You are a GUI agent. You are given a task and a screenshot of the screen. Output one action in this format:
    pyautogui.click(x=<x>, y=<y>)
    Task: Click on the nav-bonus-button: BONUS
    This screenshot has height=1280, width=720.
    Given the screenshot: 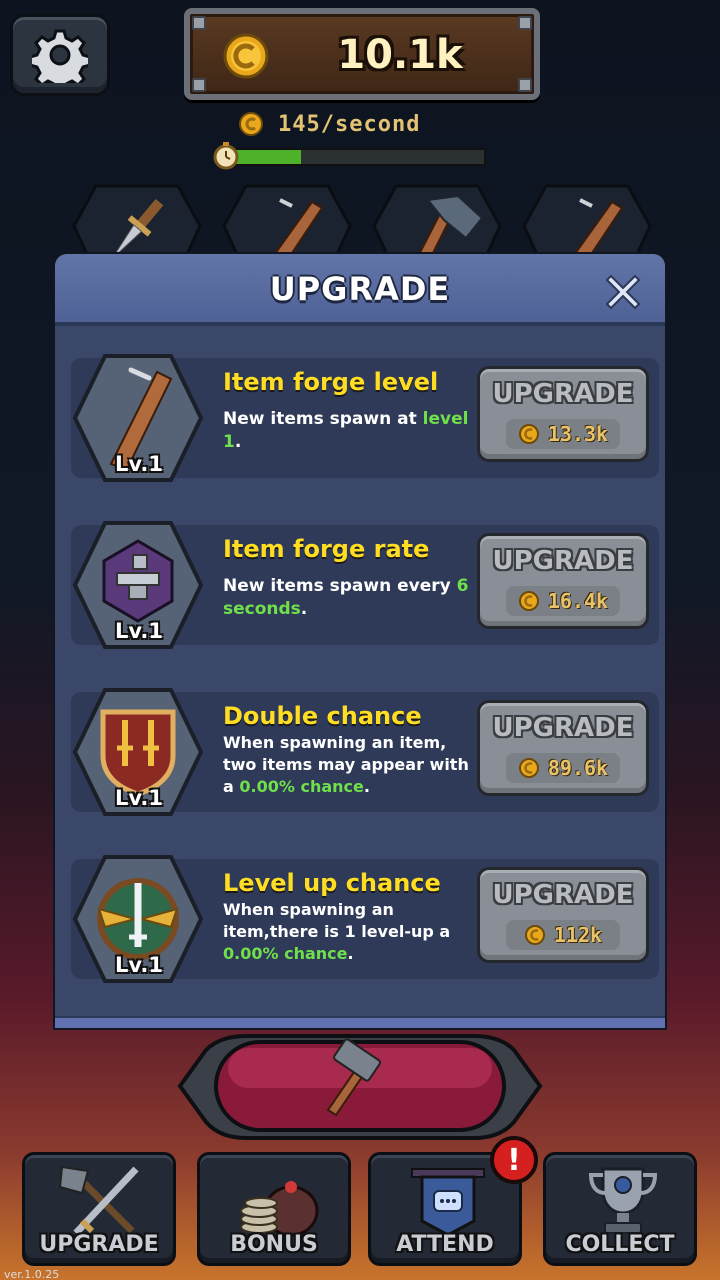 What is the action you would take?
    pyautogui.click(x=274, y=1209)
    